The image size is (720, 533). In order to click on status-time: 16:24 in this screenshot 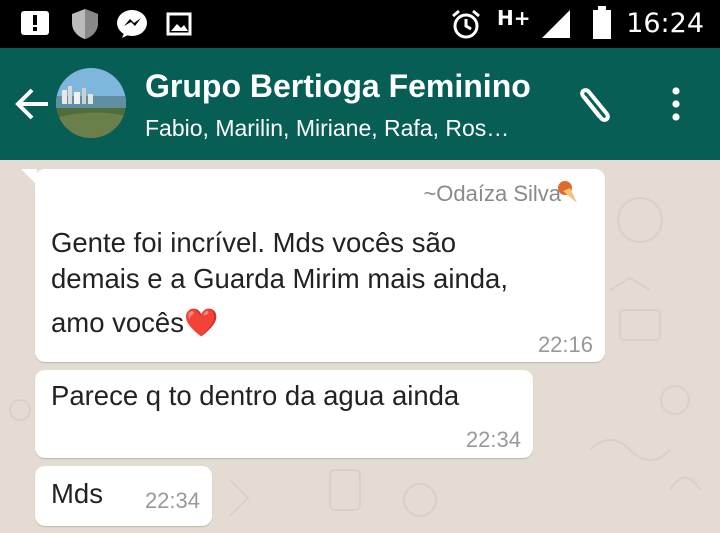, I will do `click(665, 23)`.